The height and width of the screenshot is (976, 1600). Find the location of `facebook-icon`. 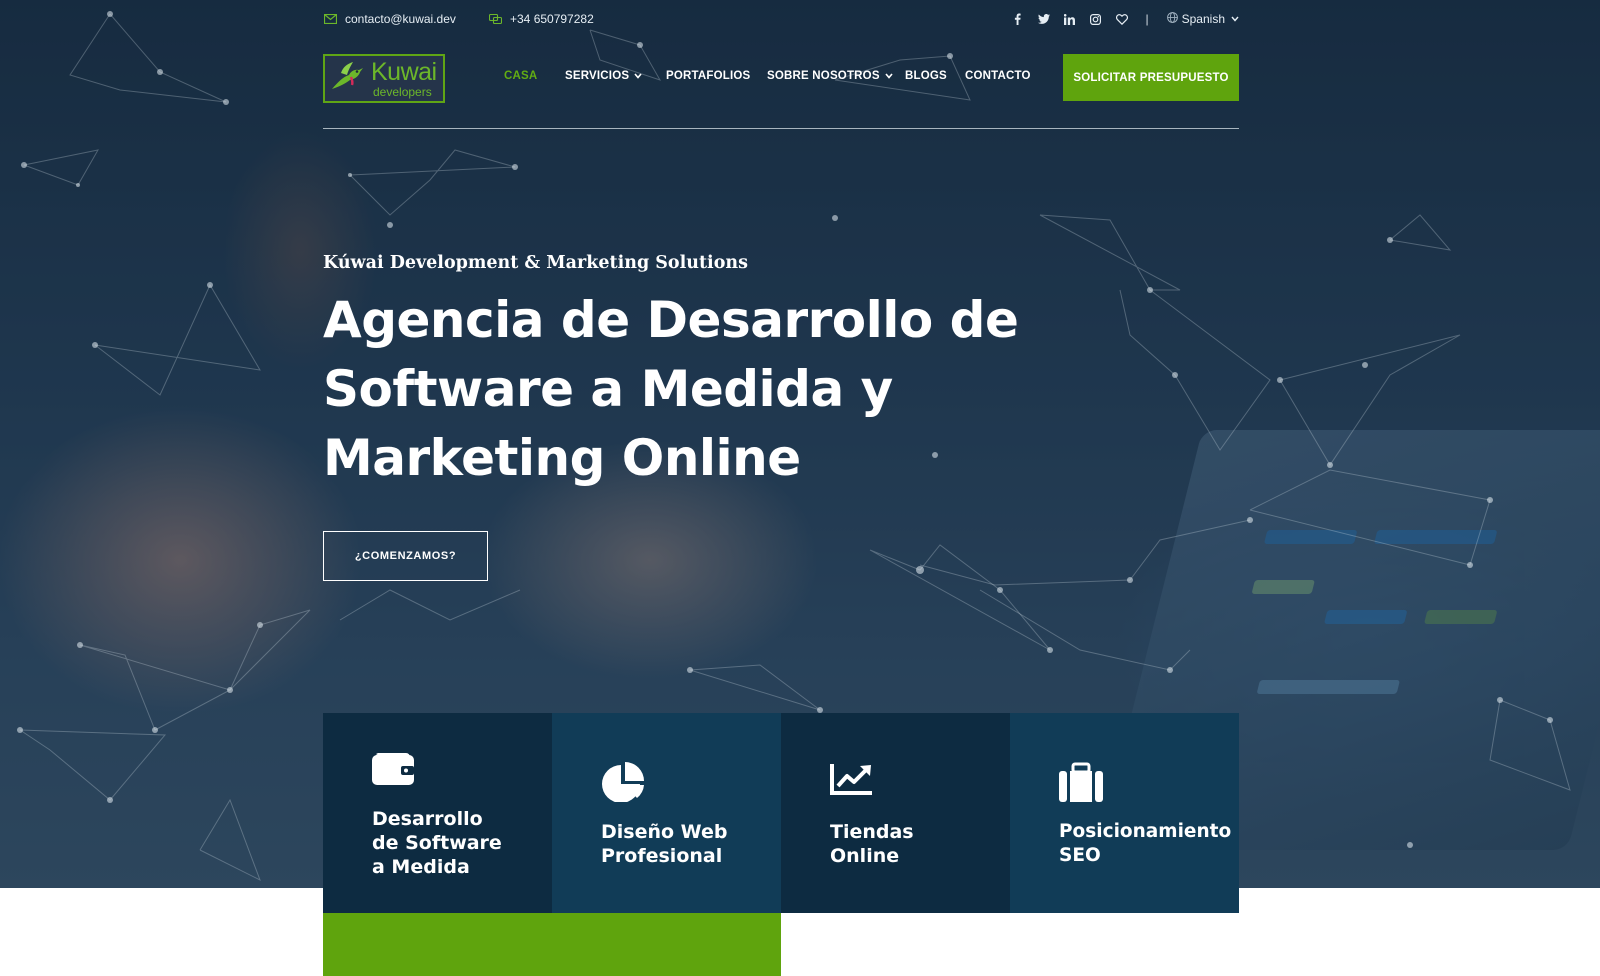

facebook-icon is located at coordinates (1018, 19).